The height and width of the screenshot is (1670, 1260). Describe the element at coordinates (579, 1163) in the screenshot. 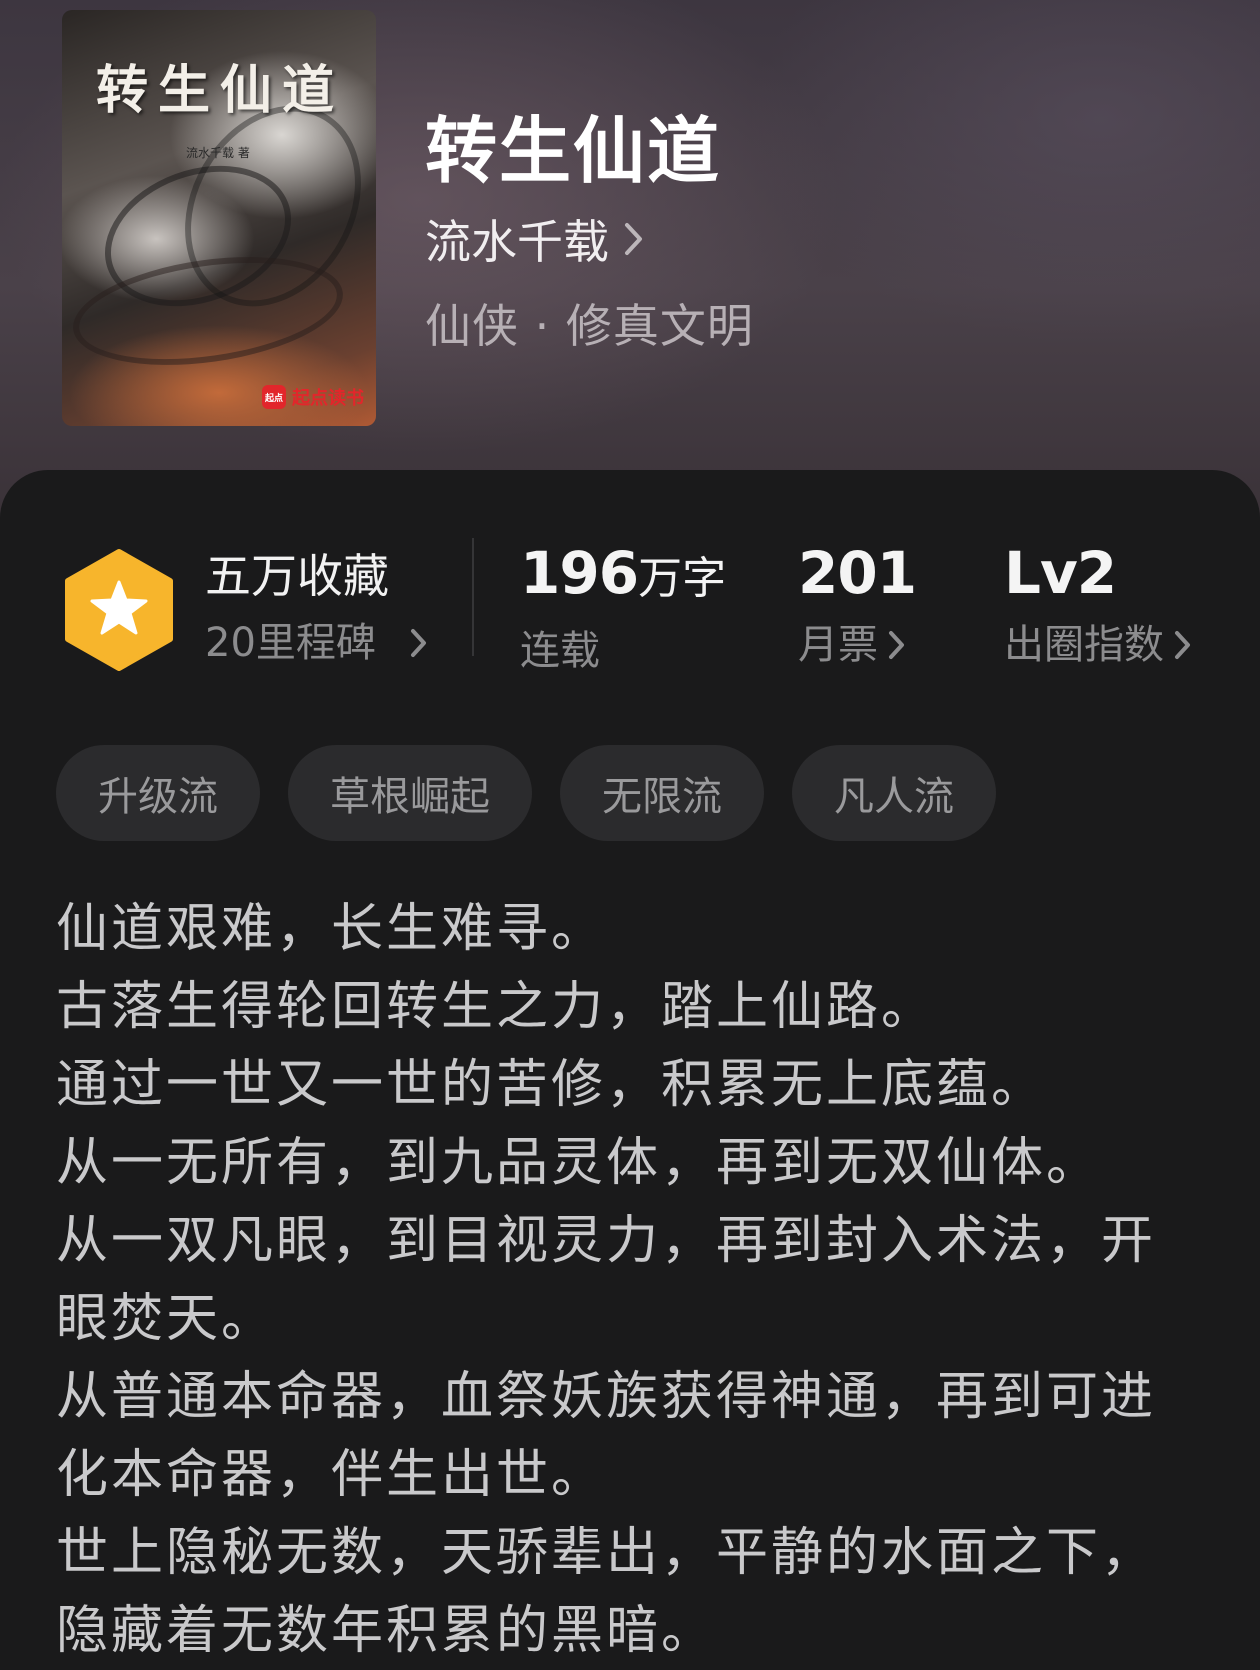

I see `synopsis-line: 从一无所有，到九品灵体，再到无双仙体。` at that location.